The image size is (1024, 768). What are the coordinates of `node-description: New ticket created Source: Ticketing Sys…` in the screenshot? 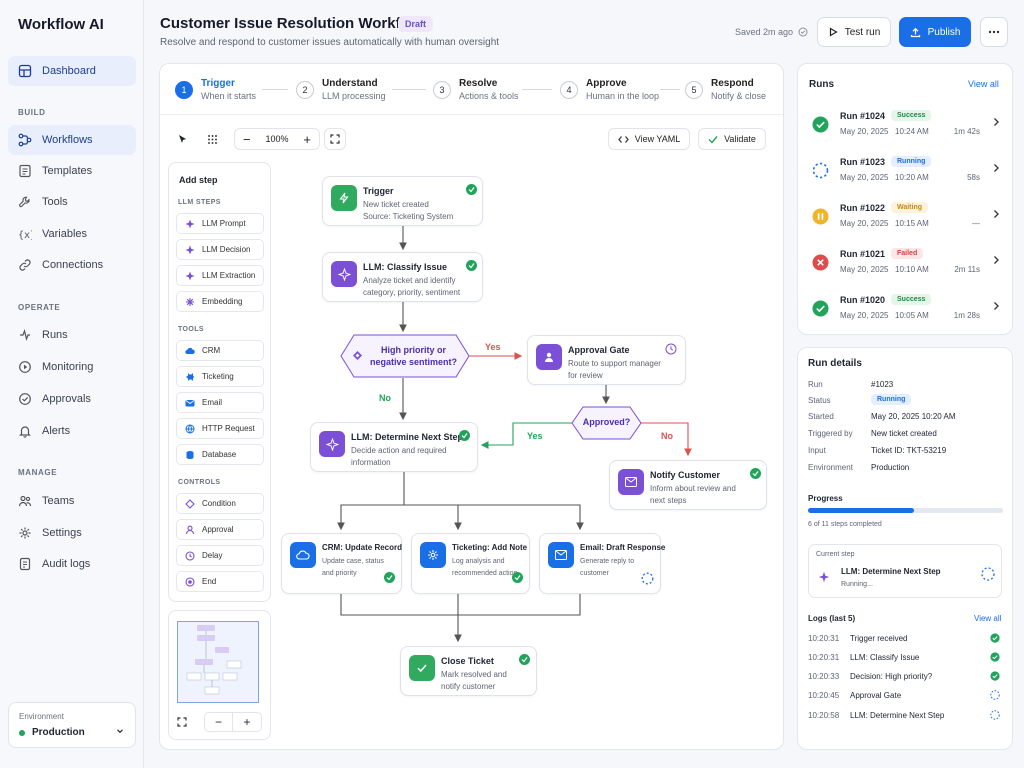 It's located at (408, 210).